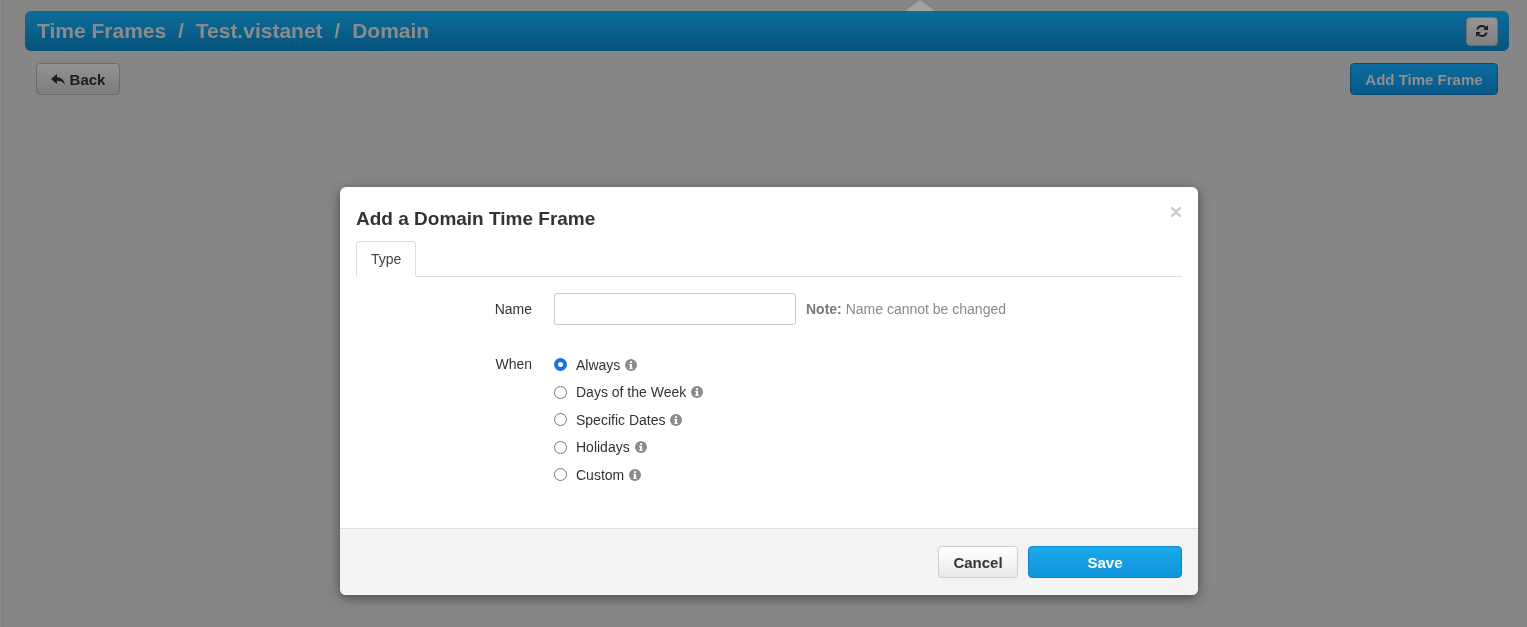  I want to click on reply-arrow-icon, so click(57, 79).